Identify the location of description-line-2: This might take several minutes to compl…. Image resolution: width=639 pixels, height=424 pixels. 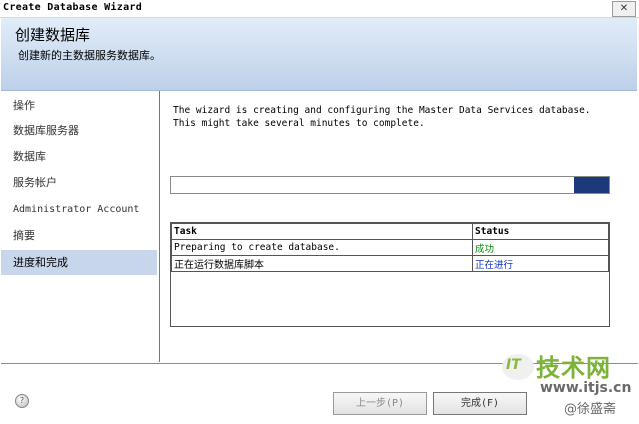
(299, 123).